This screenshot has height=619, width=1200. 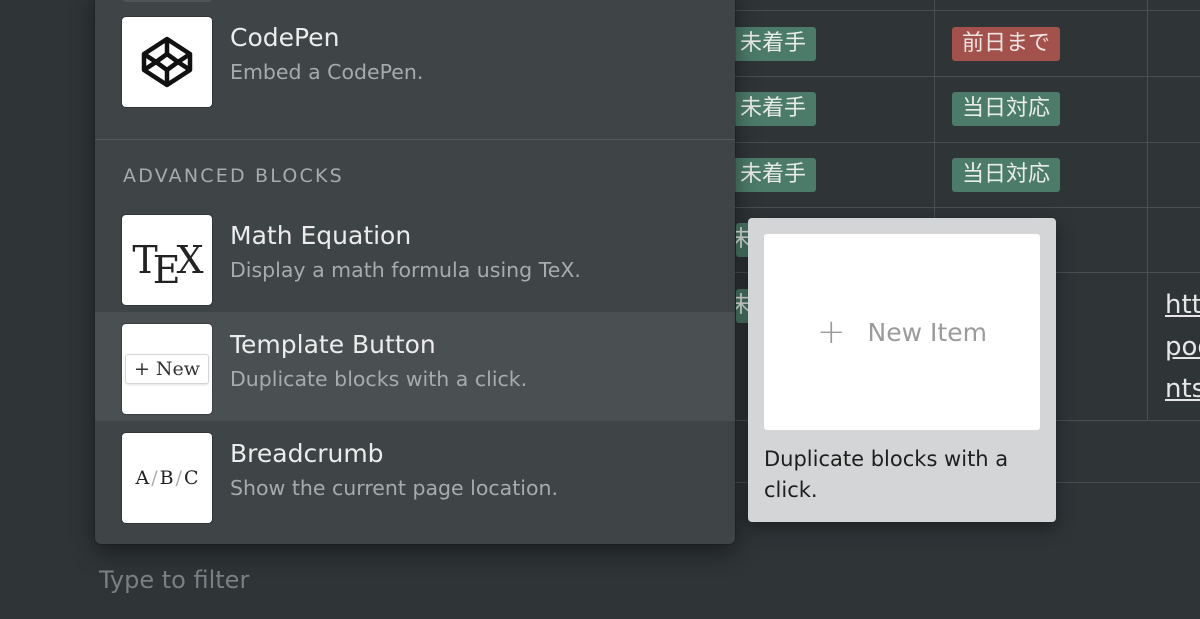 I want to click on breadcrumb-icon: A / B / C, so click(x=167, y=478).